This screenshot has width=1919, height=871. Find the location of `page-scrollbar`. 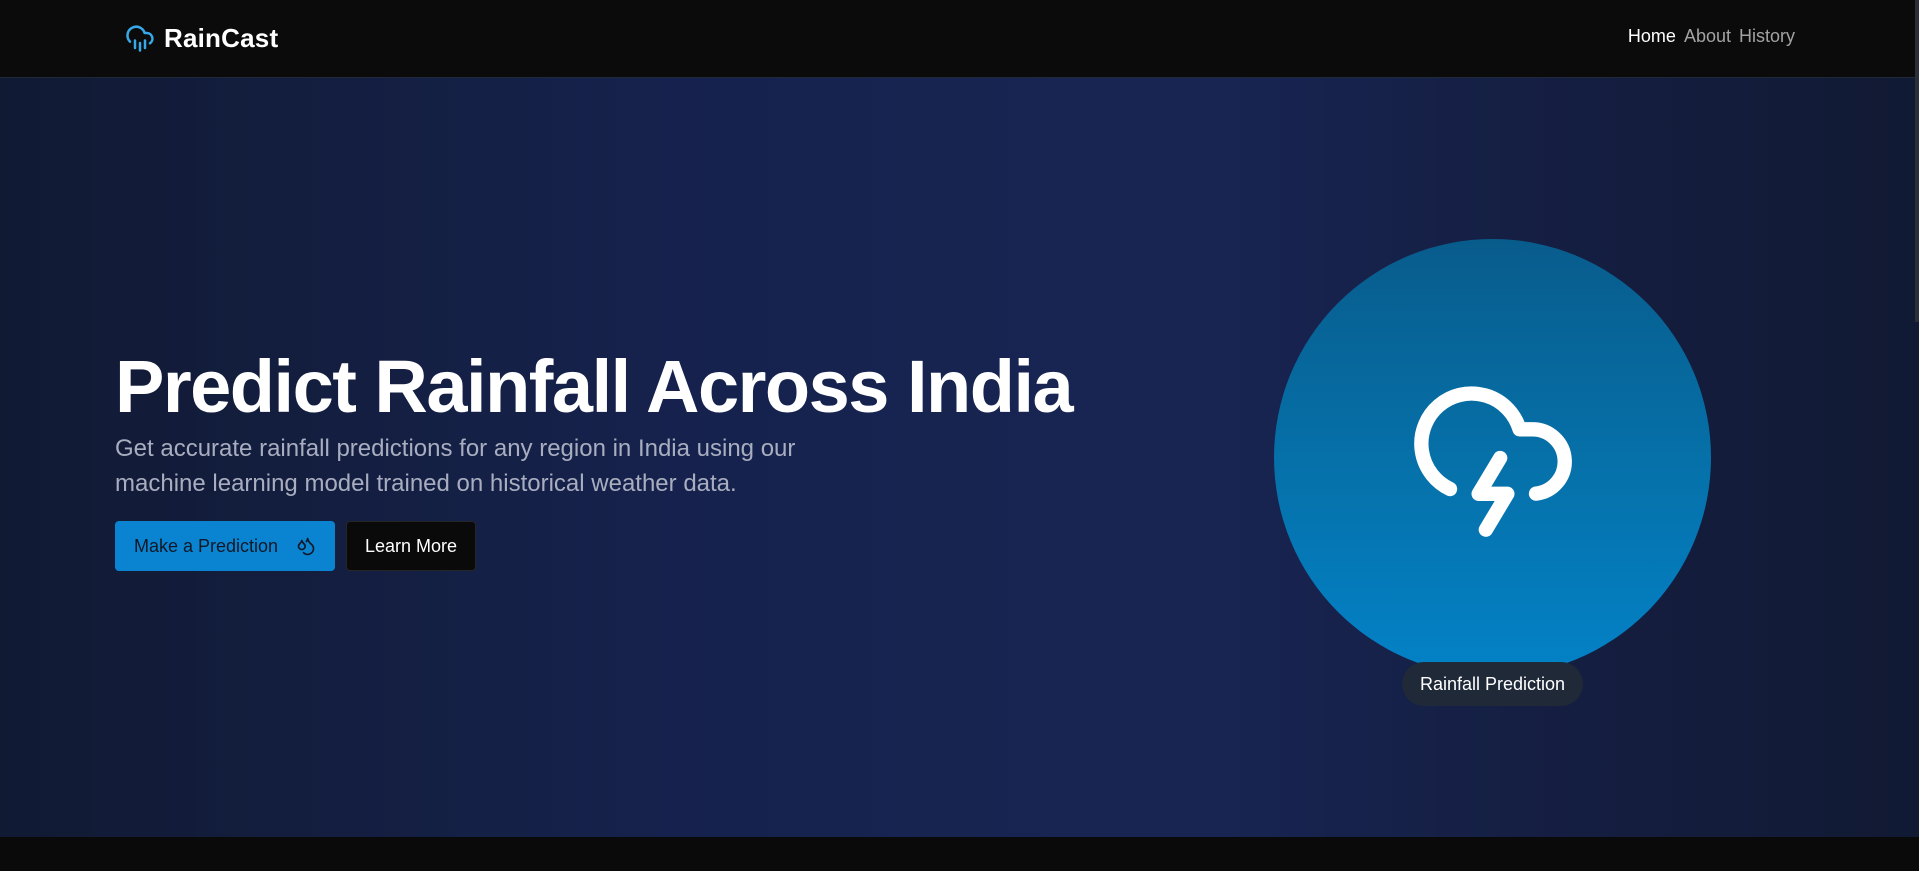

page-scrollbar is located at coordinates (1917, 161).